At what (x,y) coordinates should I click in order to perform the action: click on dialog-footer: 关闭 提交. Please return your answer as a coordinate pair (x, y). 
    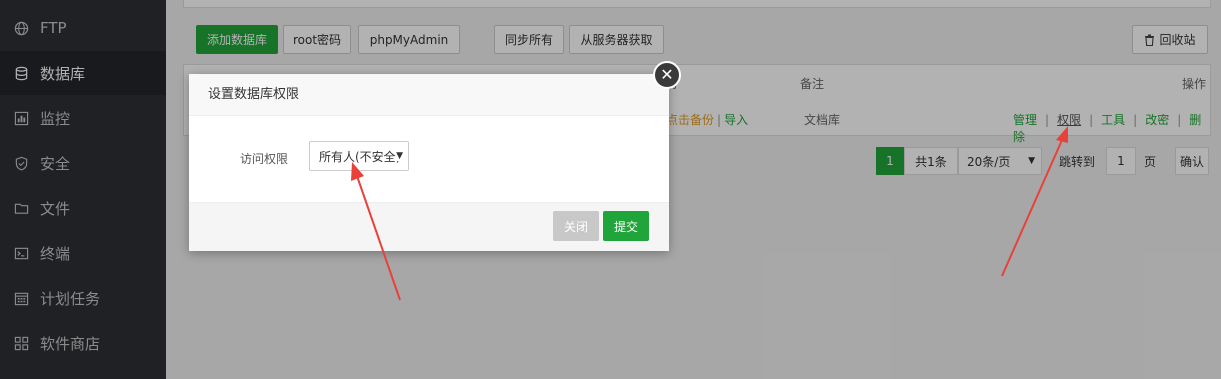
    Looking at the image, I should click on (429, 226).